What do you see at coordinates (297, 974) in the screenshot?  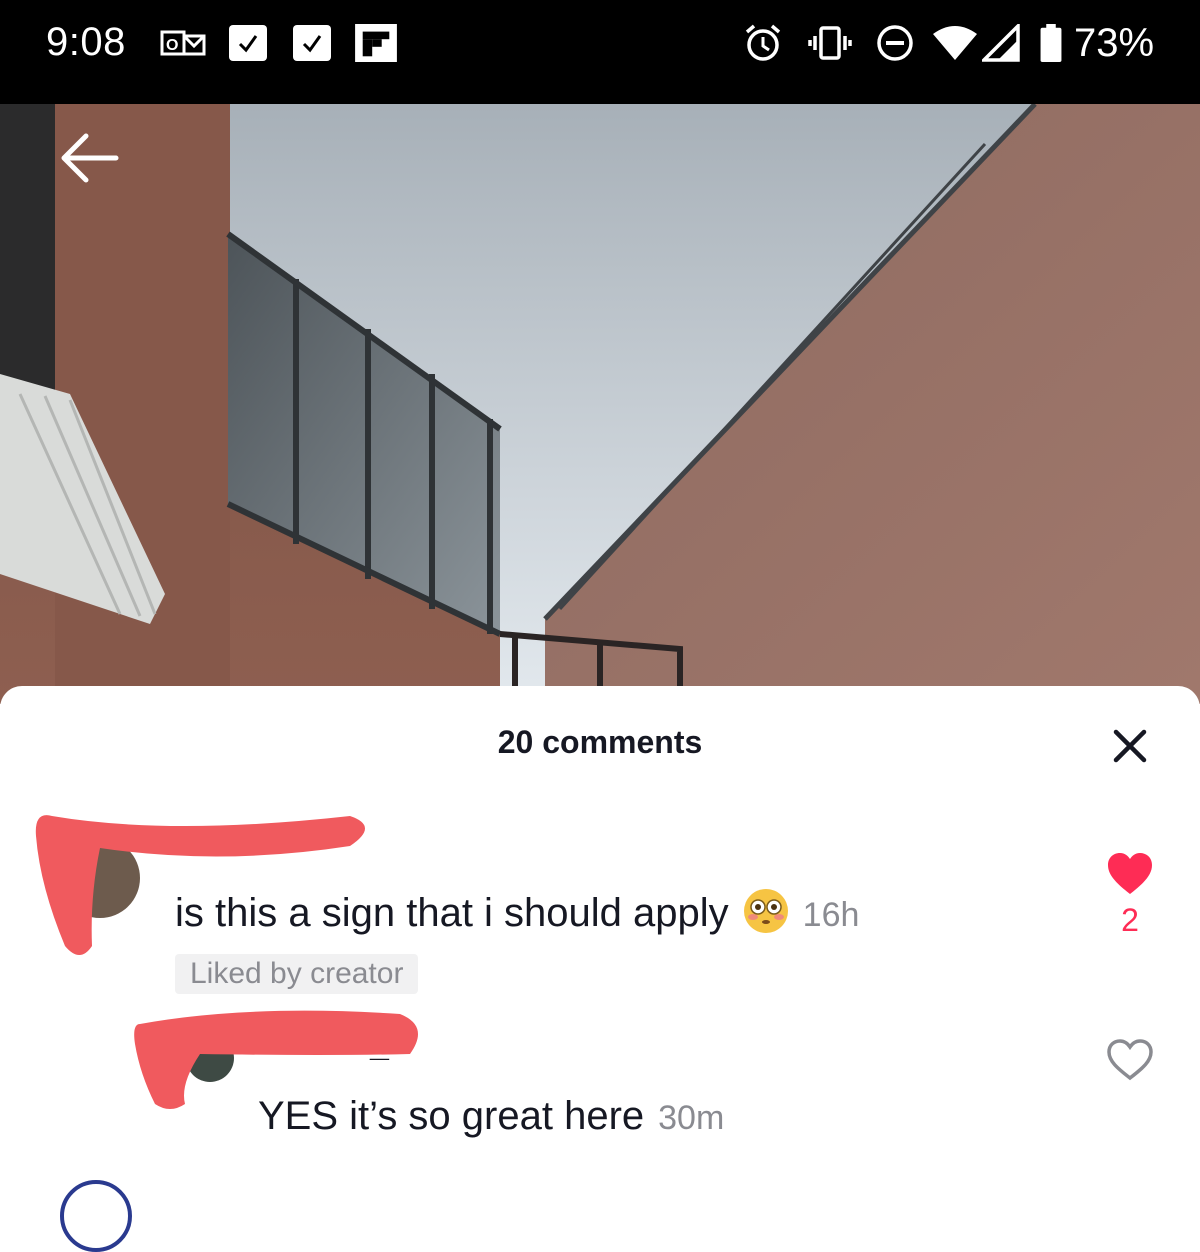 I see `liked-by-creator-badge: Liked by creator` at bounding box center [297, 974].